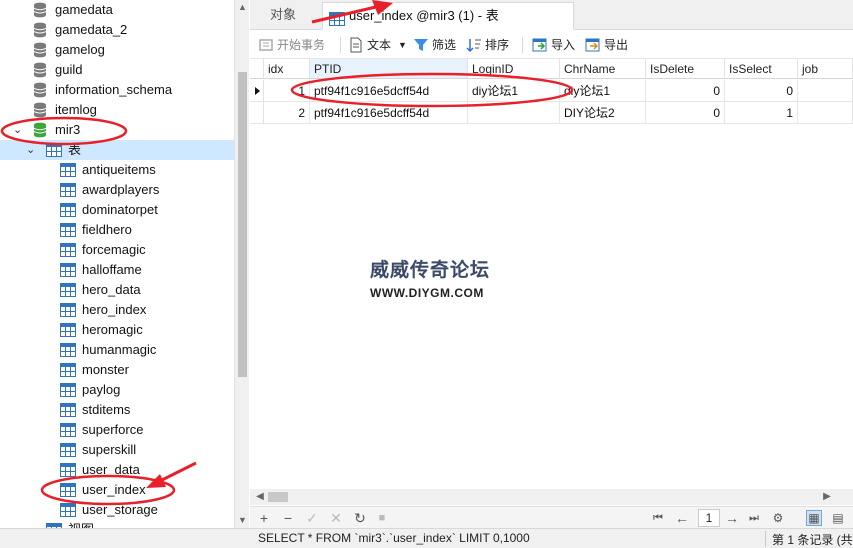 The height and width of the screenshot is (548, 853). Describe the element at coordinates (312, 518) in the screenshot. I see `apply-check-icon: ✓` at that location.